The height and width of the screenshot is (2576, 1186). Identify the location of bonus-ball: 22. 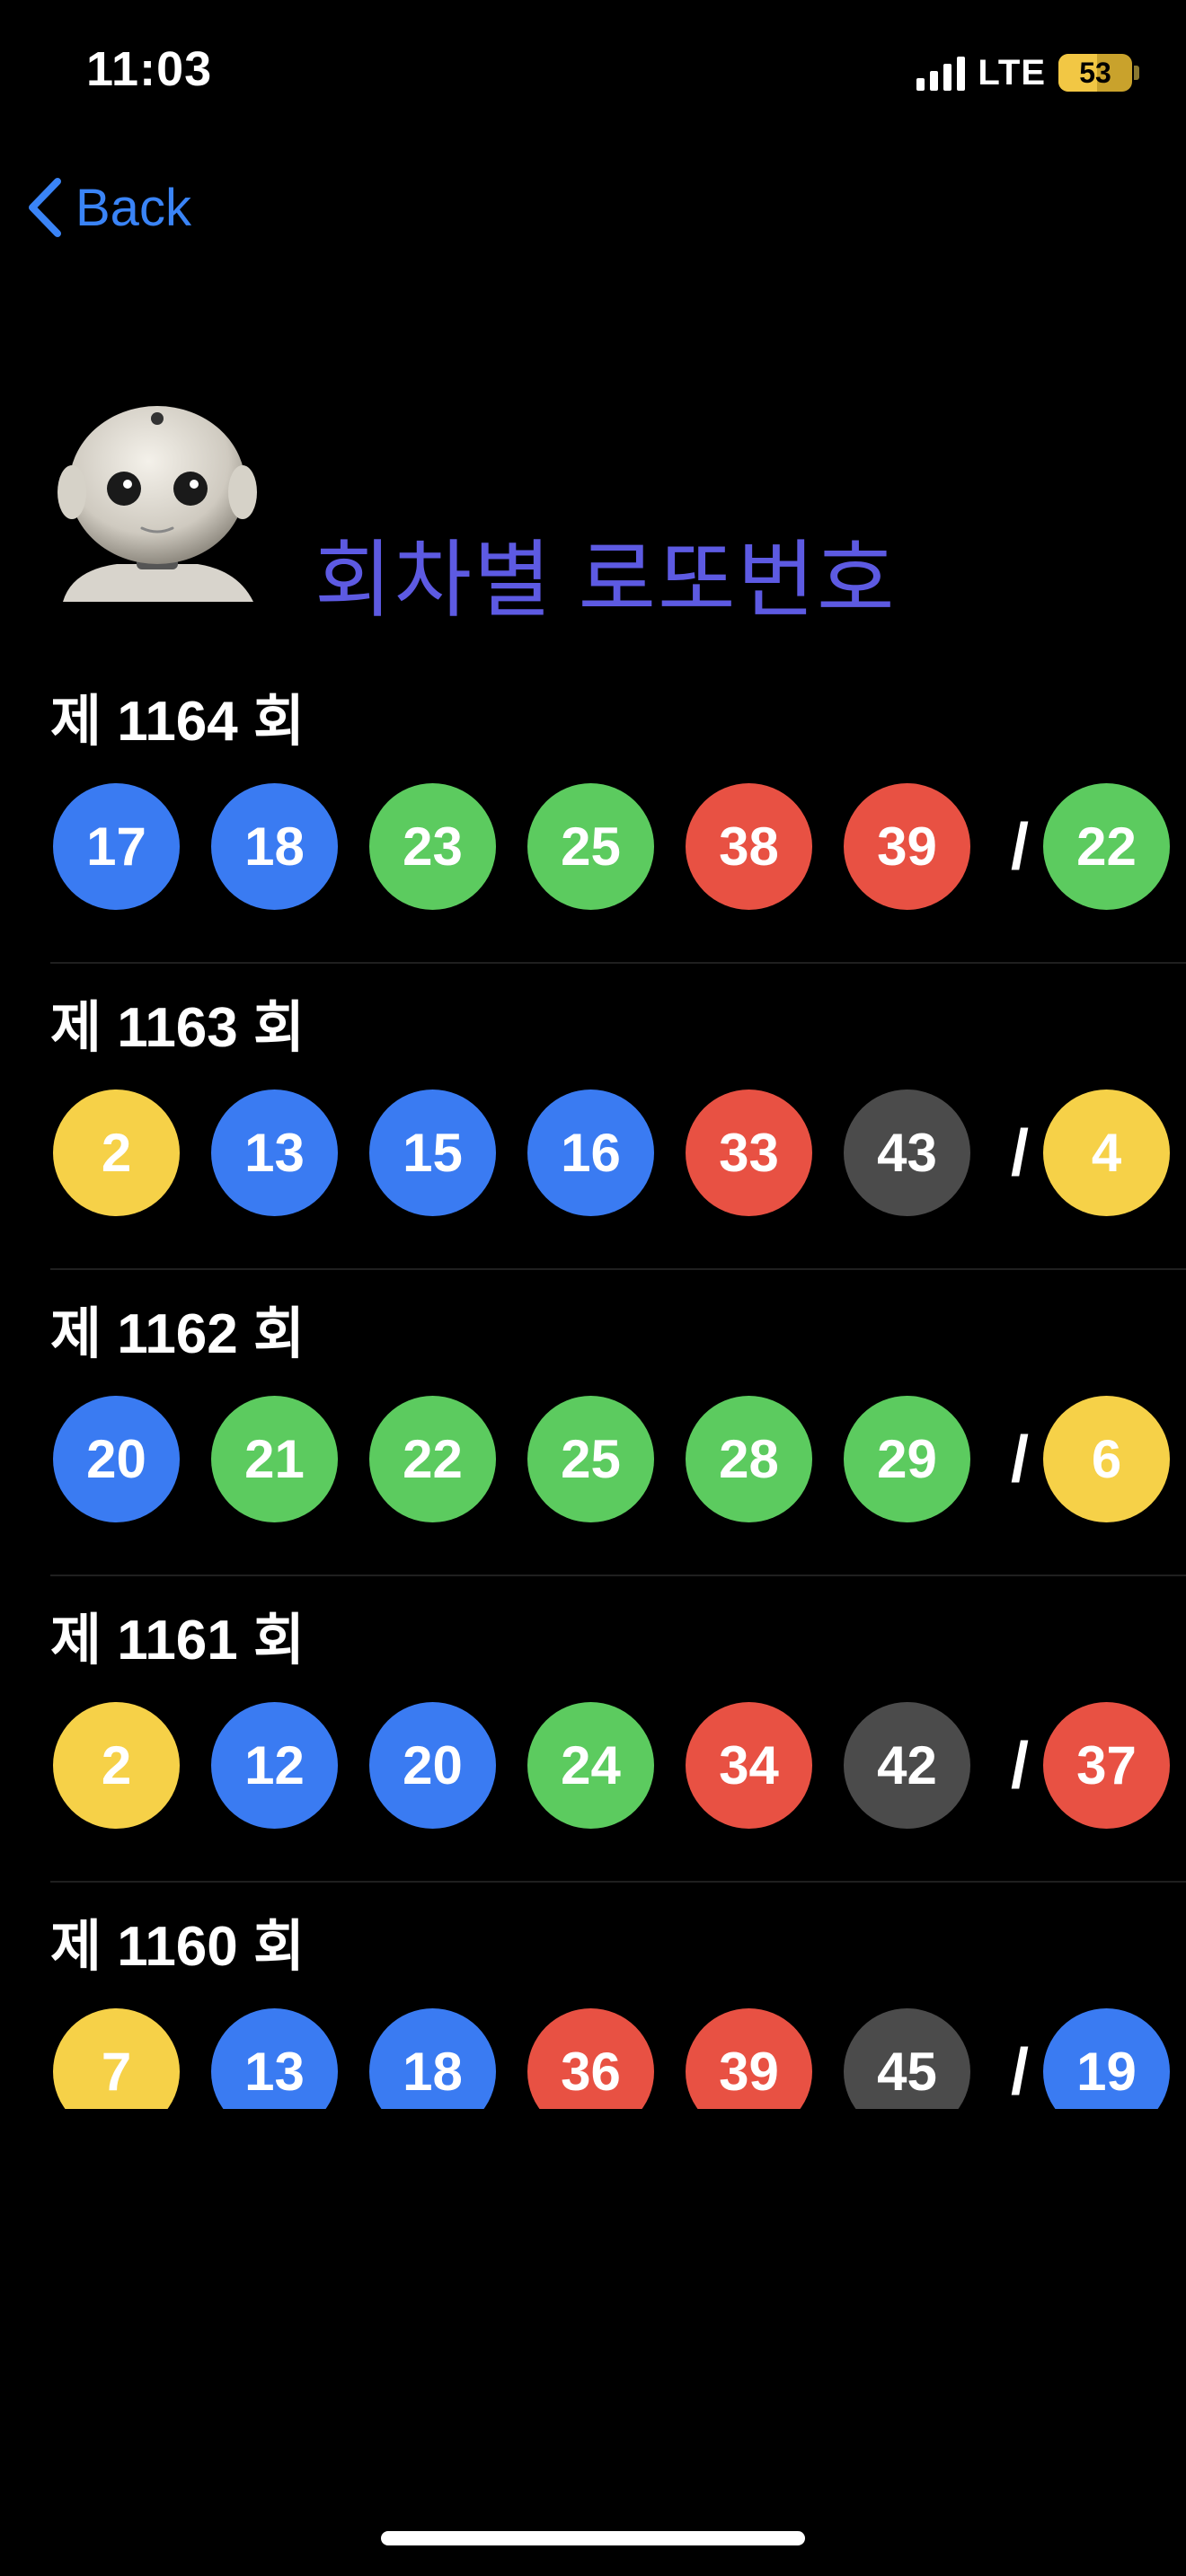
(1107, 846).